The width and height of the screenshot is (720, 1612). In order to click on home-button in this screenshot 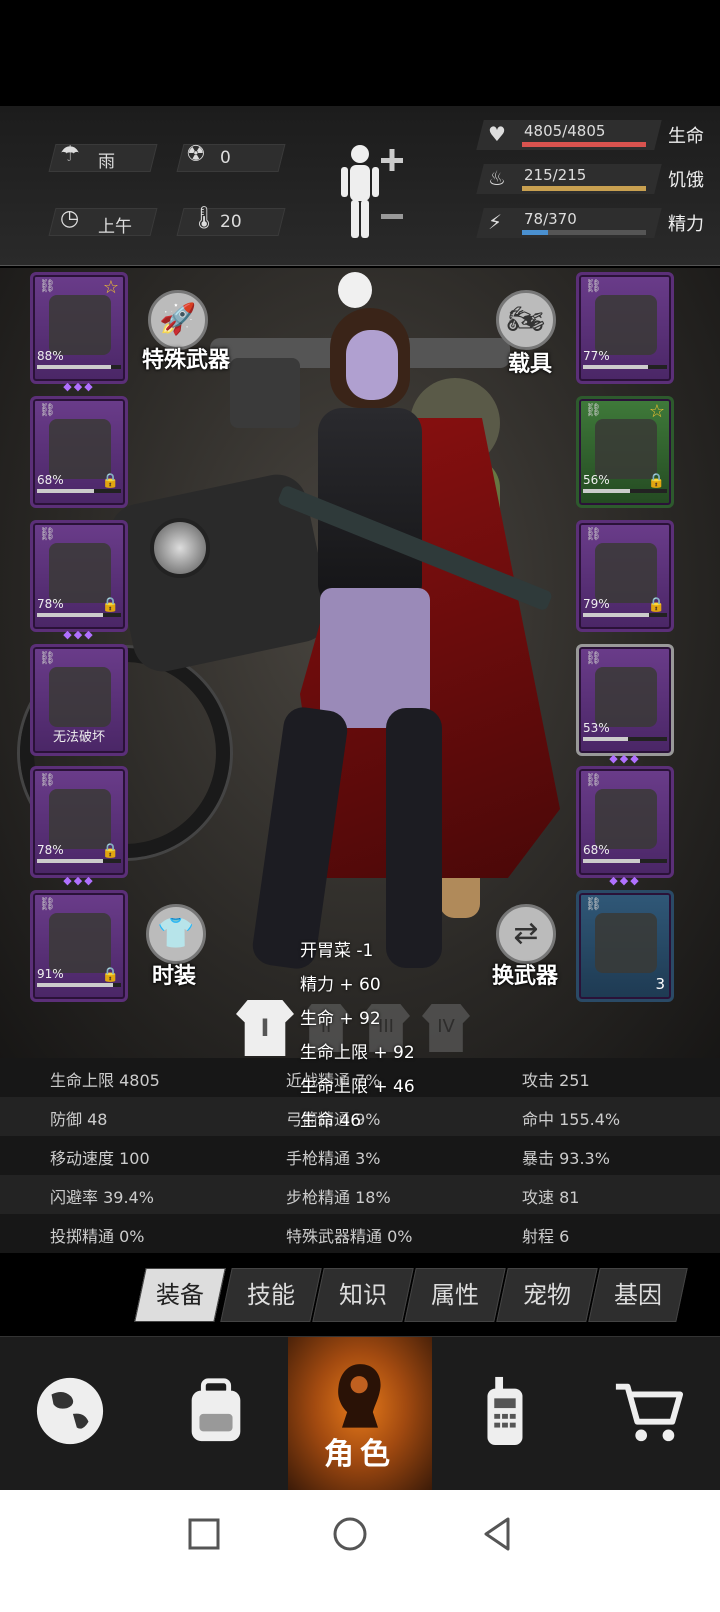, I will do `click(350, 1534)`.